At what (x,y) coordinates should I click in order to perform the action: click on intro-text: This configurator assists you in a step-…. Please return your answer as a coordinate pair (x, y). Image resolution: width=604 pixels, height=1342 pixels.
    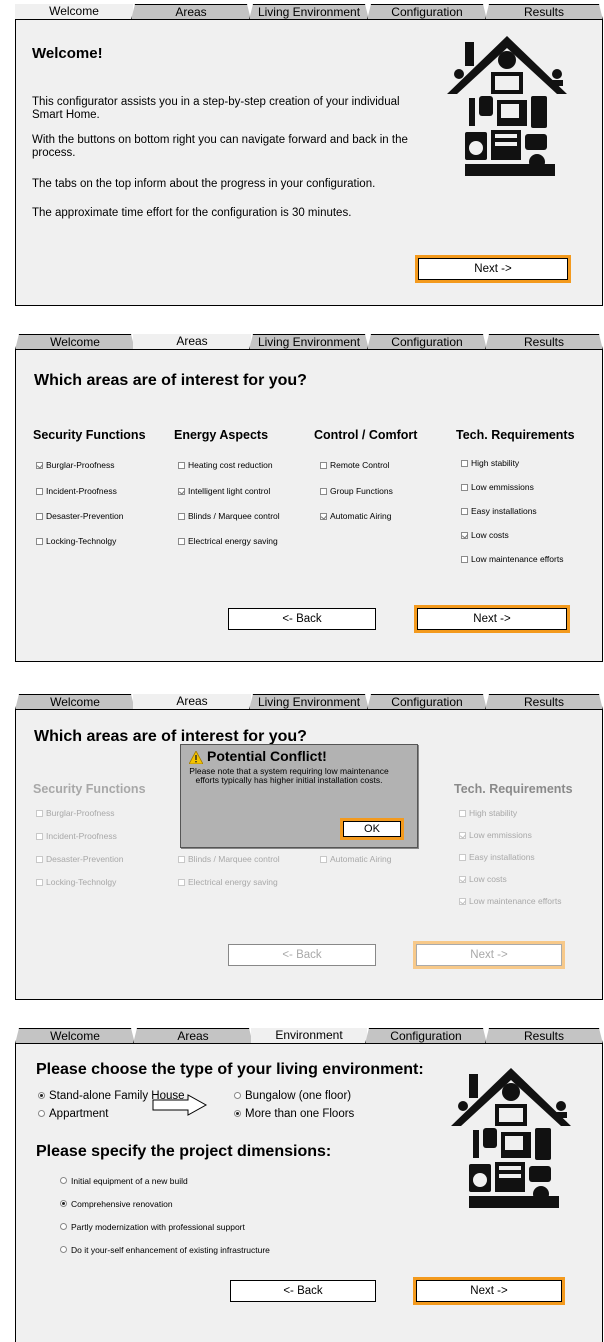
    Looking at the image, I should click on (216, 108).